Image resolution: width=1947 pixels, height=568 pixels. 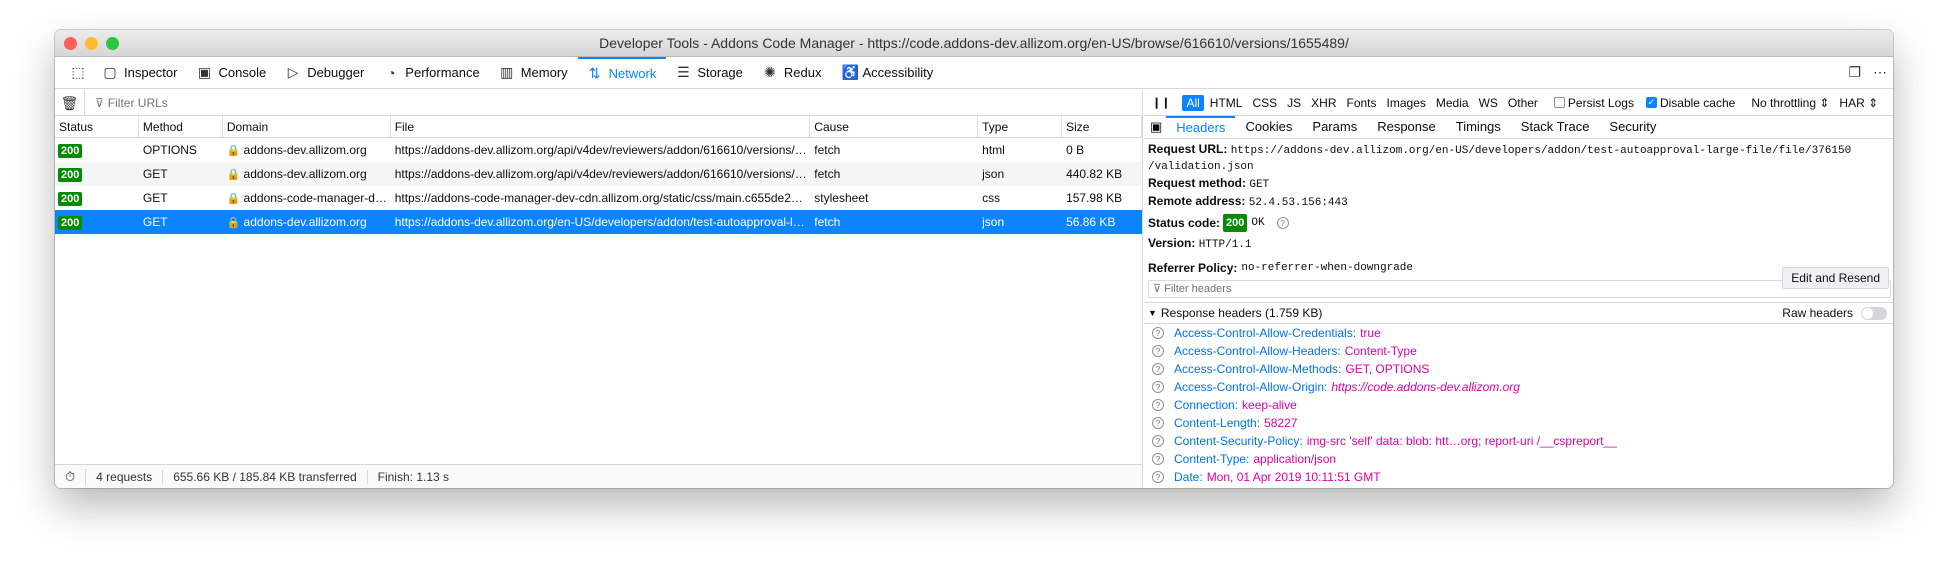 What do you see at coordinates (1380, 351) in the screenshot?
I see `header-value: Content-Type` at bounding box center [1380, 351].